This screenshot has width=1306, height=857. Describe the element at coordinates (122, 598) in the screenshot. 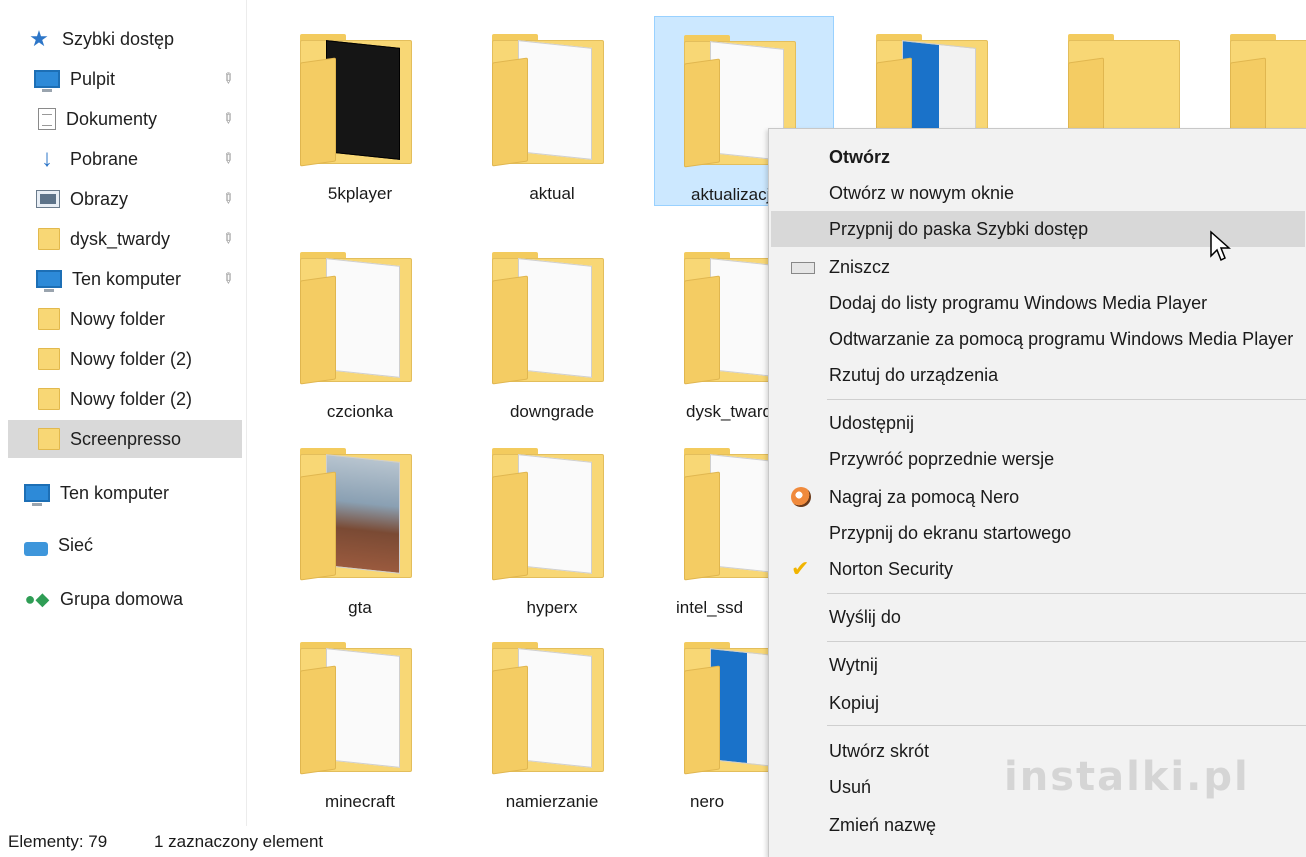

I see `nav-label: Grupa domowa` at that location.